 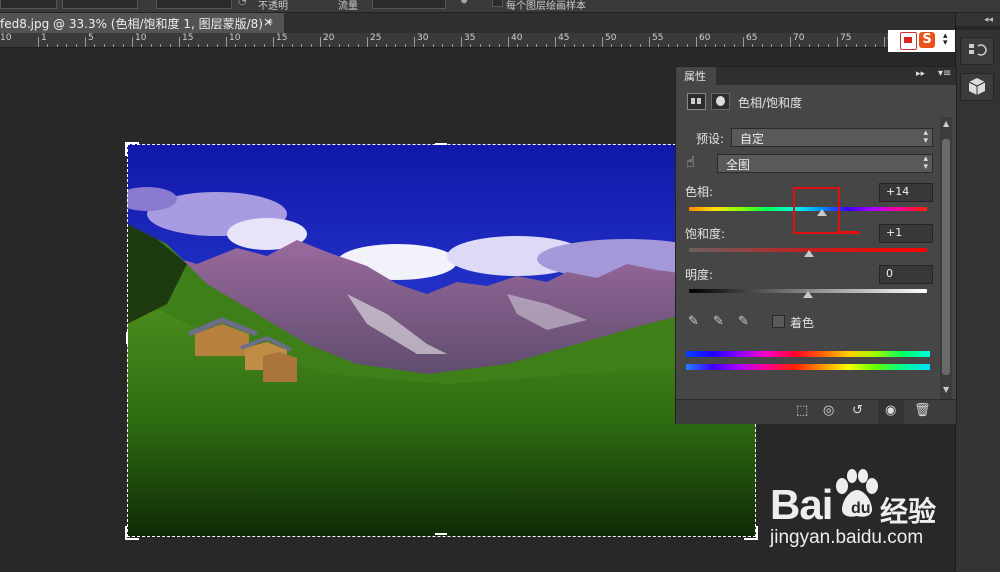 What do you see at coordinates (908, 41) in the screenshot?
I see `pdf-icon` at bounding box center [908, 41].